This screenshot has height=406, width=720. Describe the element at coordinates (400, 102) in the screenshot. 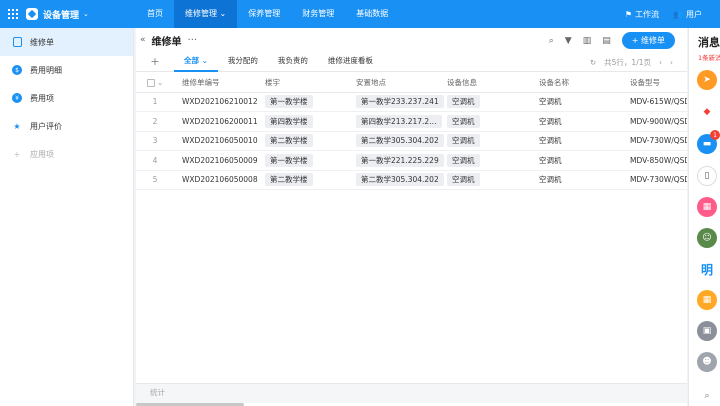

I see `cell-location-tag: 第一教学233.237.241` at that location.